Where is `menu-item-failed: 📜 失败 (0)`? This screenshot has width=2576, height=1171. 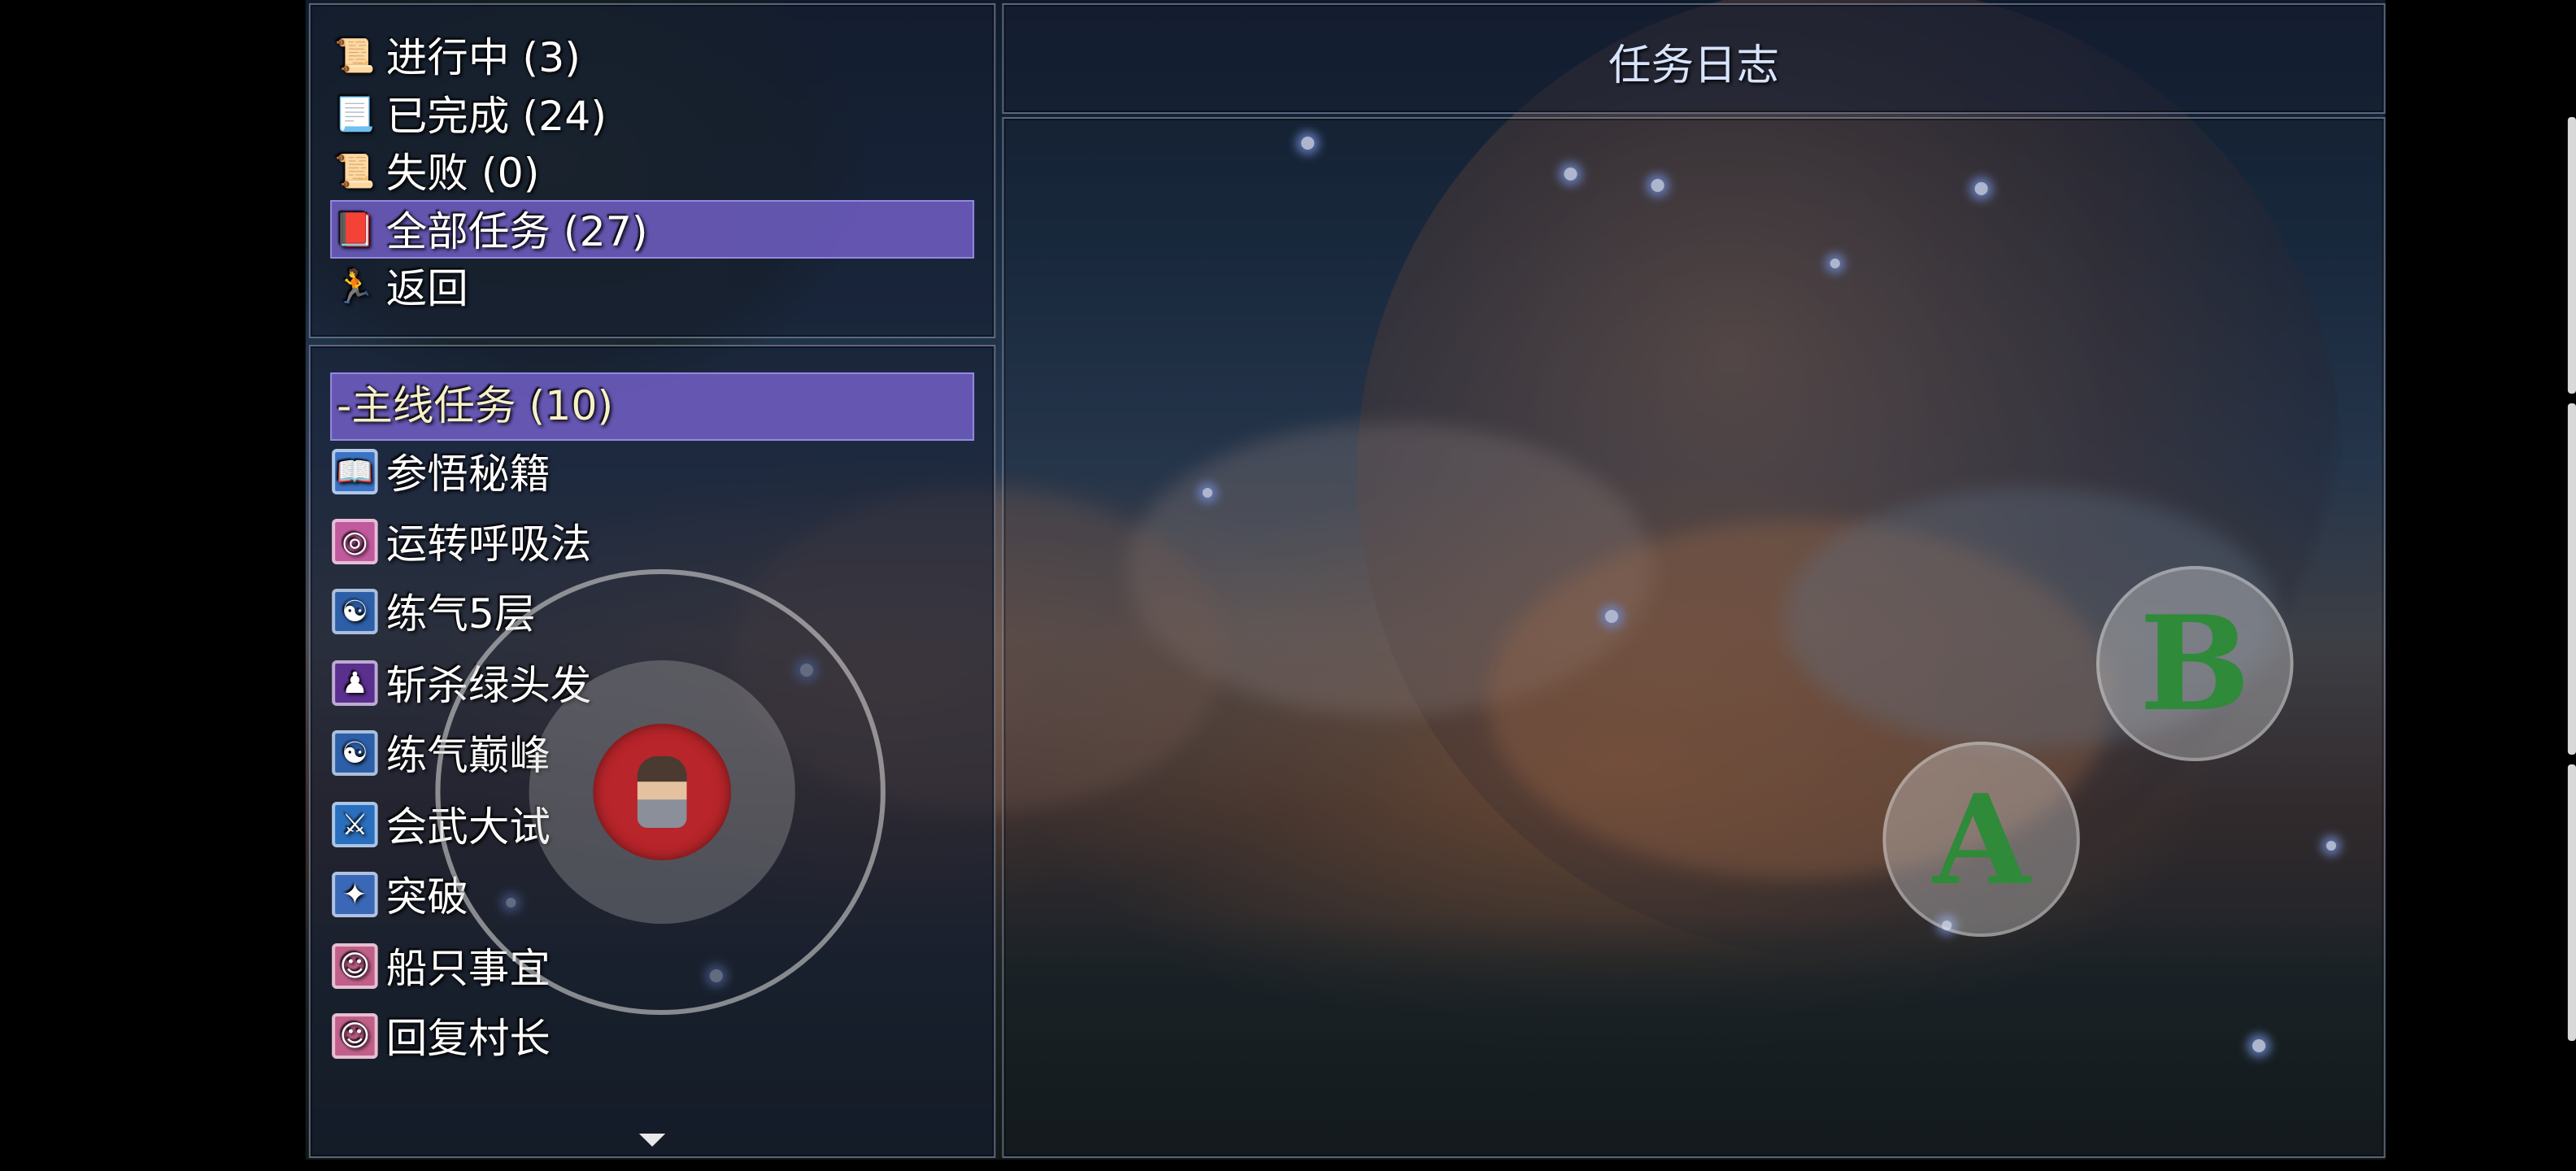
menu-item-failed: 📜 失败 (0) is located at coordinates (435, 170).